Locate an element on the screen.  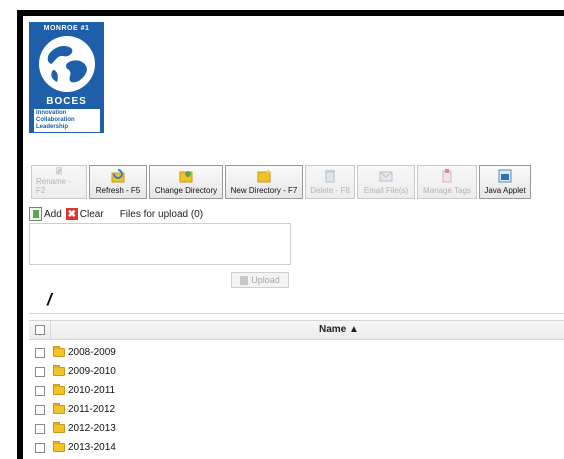
change-directory-button: Change Directory is located at coordinates (186, 182).